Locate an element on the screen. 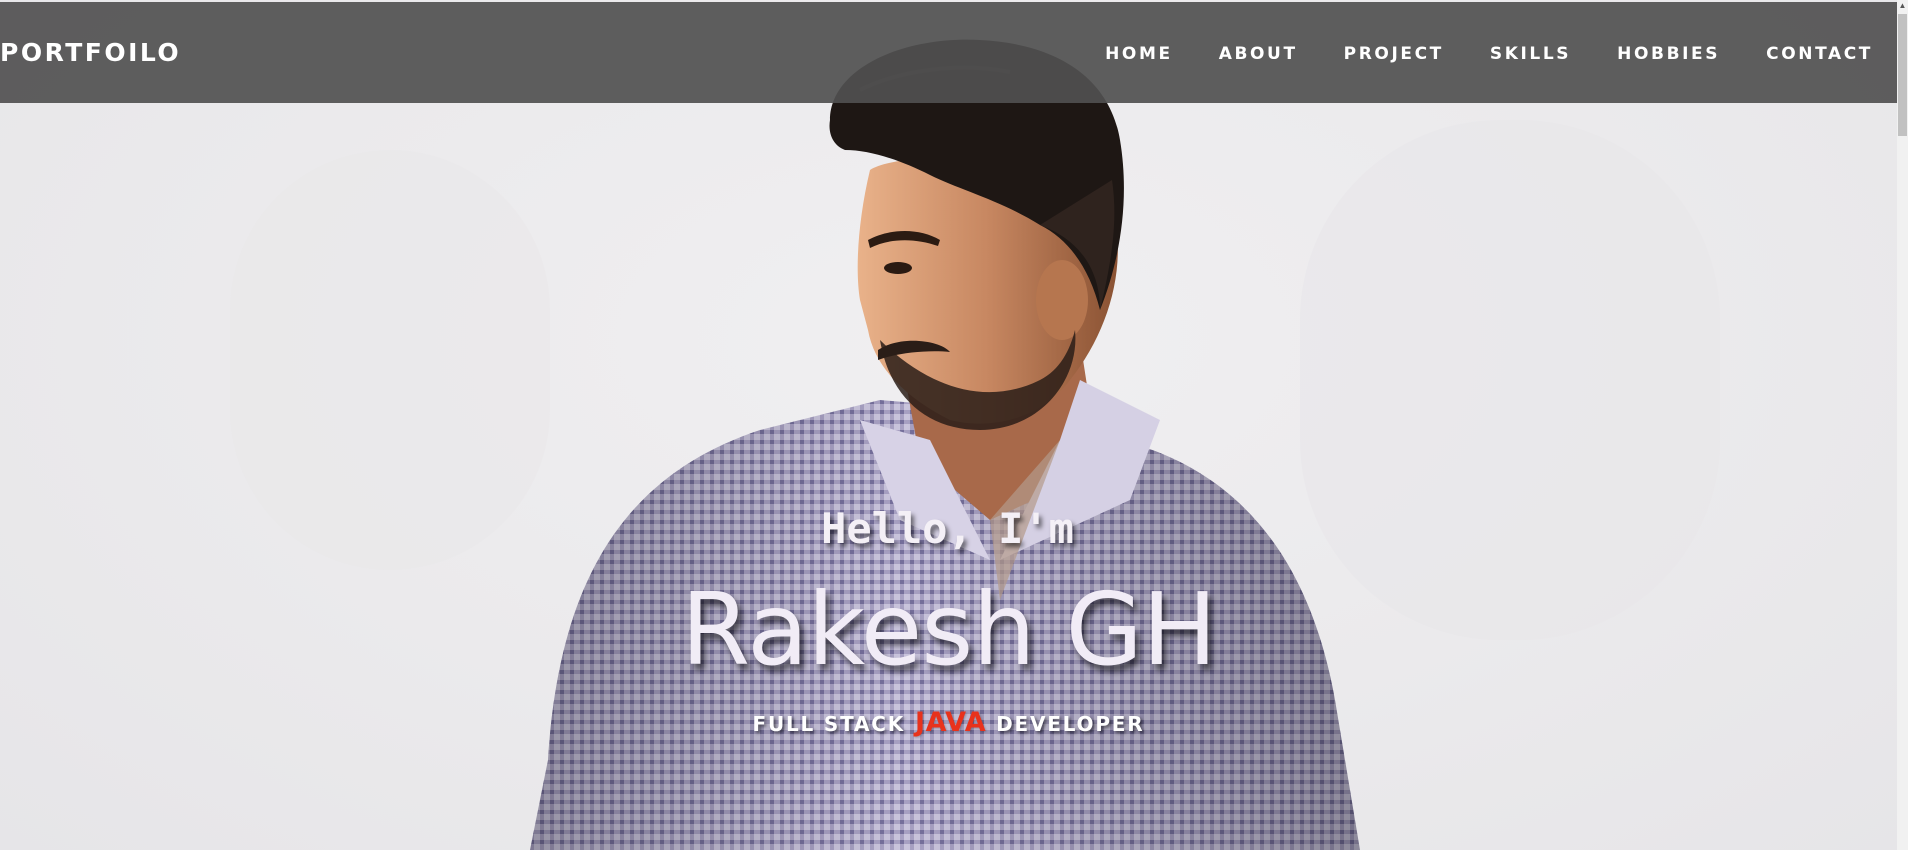 The image size is (1908, 850). nav-link-about: ABOUT is located at coordinates (1258, 54).